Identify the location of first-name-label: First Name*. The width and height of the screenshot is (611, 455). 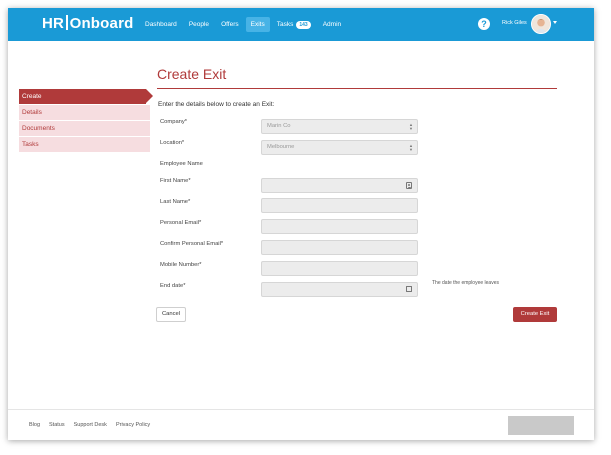
(175, 181).